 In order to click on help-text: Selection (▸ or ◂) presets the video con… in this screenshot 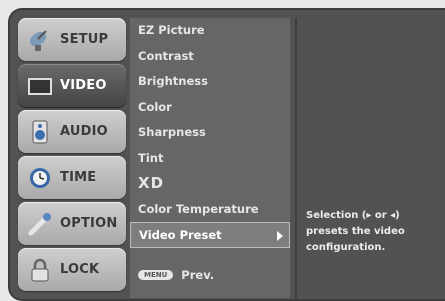, I will do `click(375, 232)`.